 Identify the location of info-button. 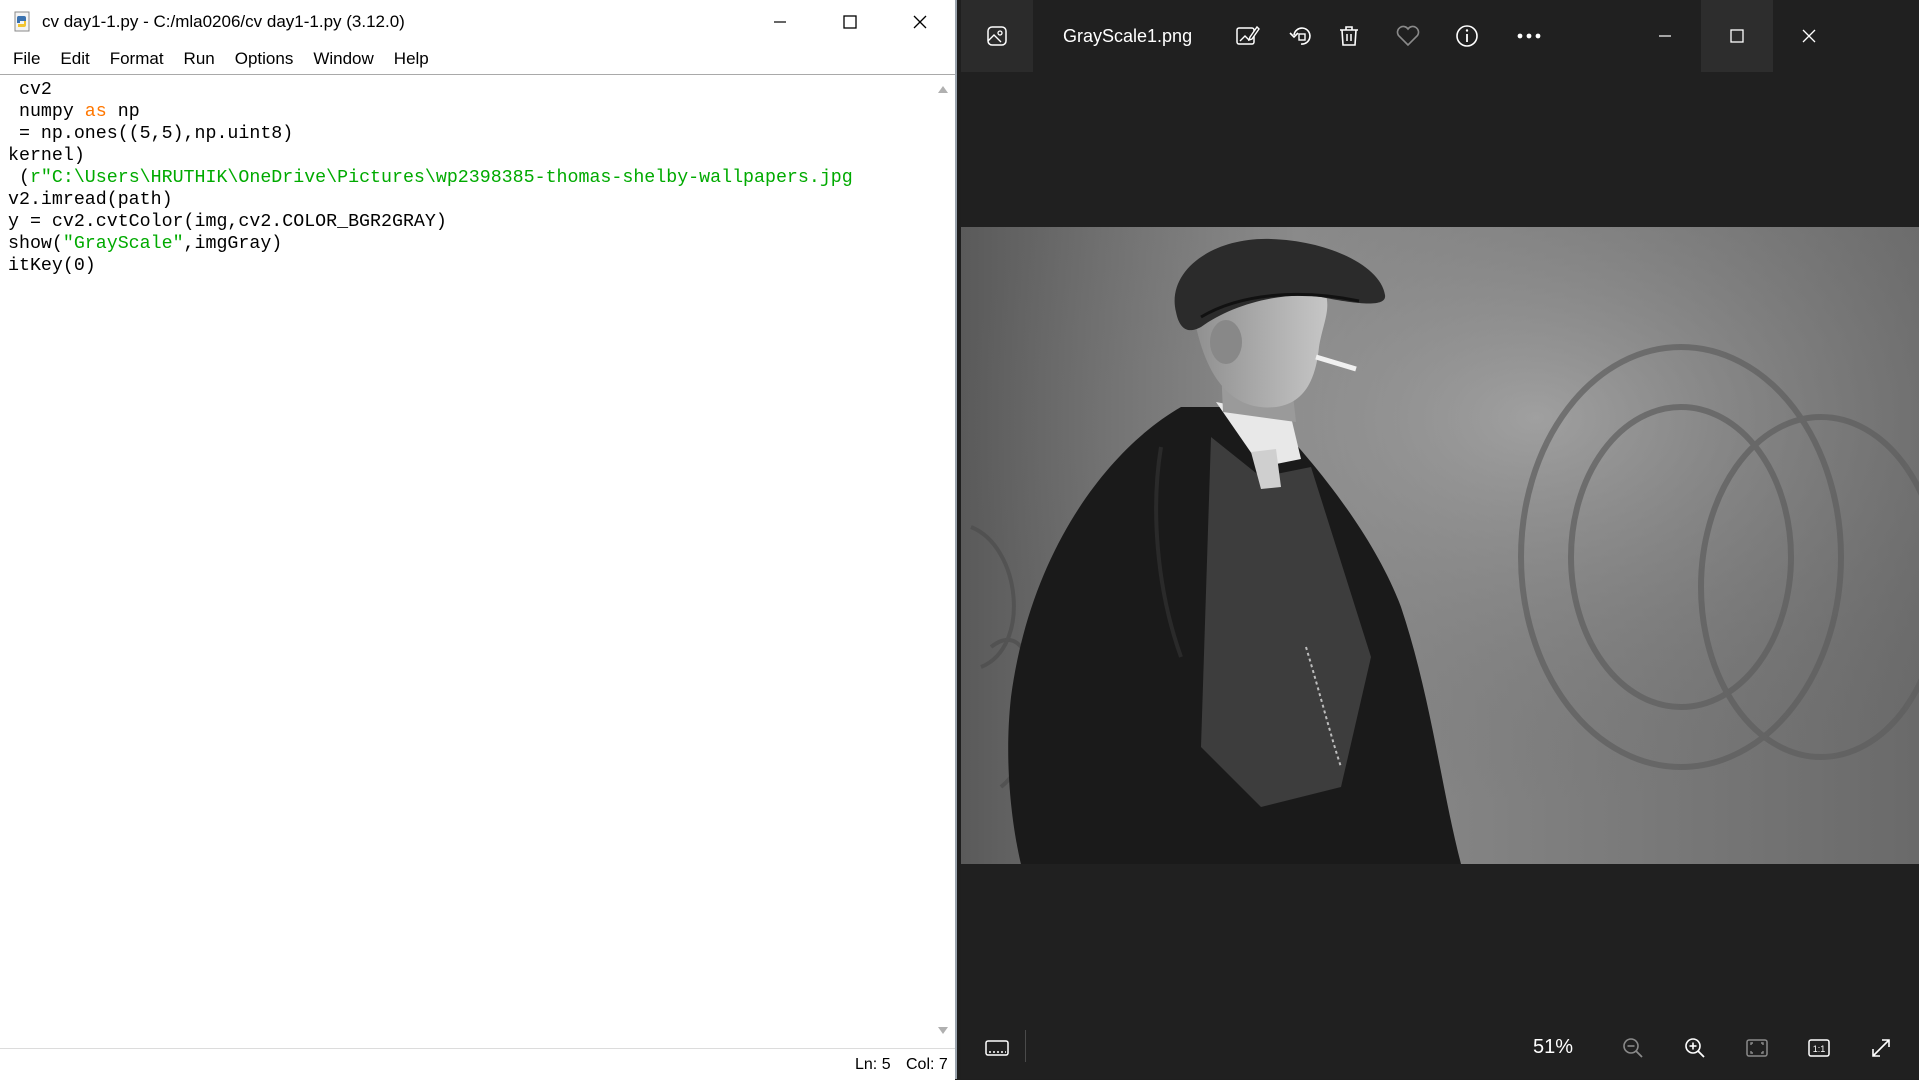
(1467, 36).